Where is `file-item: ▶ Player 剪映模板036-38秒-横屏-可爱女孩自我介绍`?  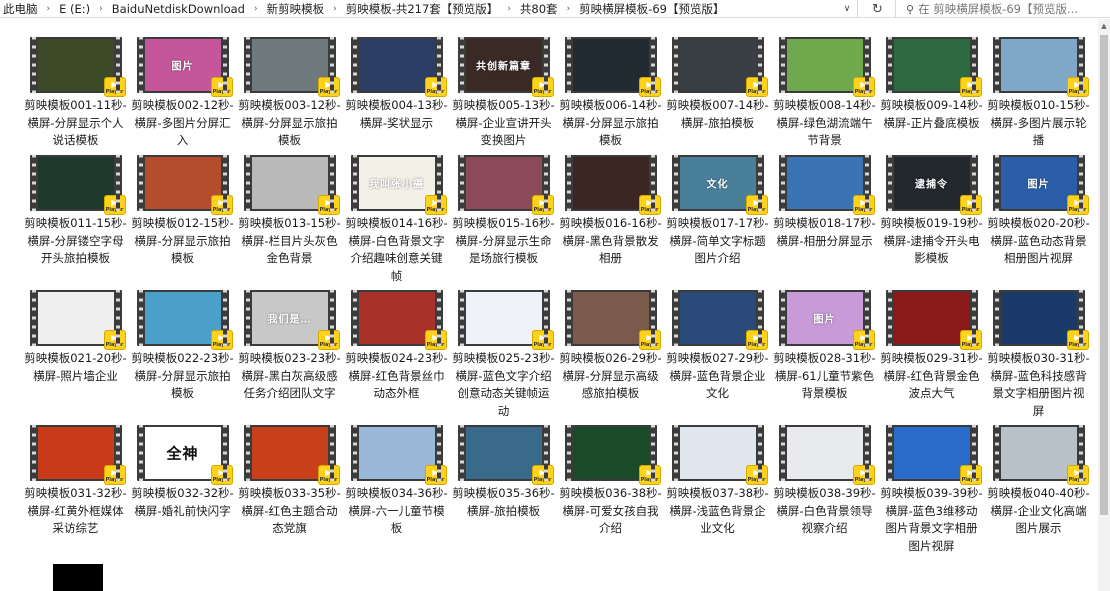 file-item: ▶ Player 剪映模板036-38秒-横屏-可爱女孩自我介绍 is located at coordinates (610, 489).